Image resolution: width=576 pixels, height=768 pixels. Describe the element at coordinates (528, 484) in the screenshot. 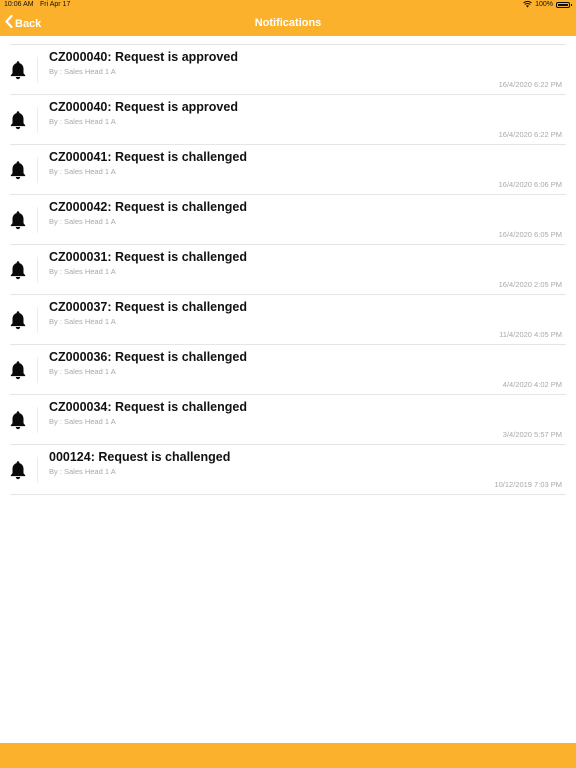

I see `notification-timestamp: 10/12/2019 7:03 PM` at that location.